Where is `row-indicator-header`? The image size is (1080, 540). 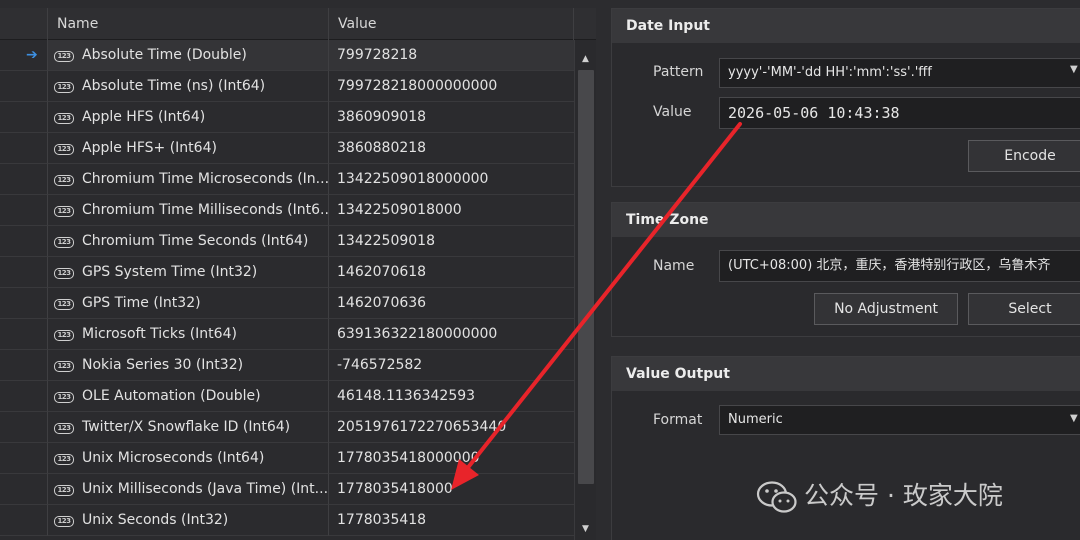 row-indicator-header is located at coordinates (24, 24).